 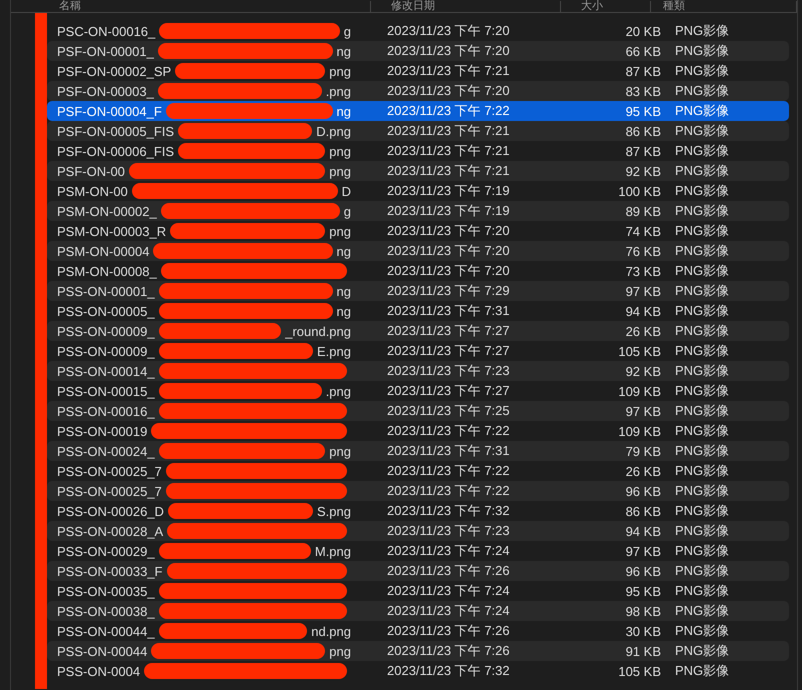 What do you see at coordinates (105, 91) in the screenshot?
I see `file-name: PSF-ON-00003_` at bounding box center [105, 91].